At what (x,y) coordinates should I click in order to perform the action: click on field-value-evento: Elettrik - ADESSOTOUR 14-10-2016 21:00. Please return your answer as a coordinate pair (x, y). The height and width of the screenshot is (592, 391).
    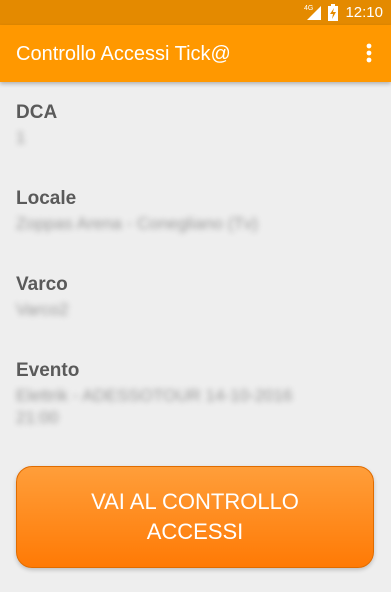
    Looking at the image, I should click on (154, 406).